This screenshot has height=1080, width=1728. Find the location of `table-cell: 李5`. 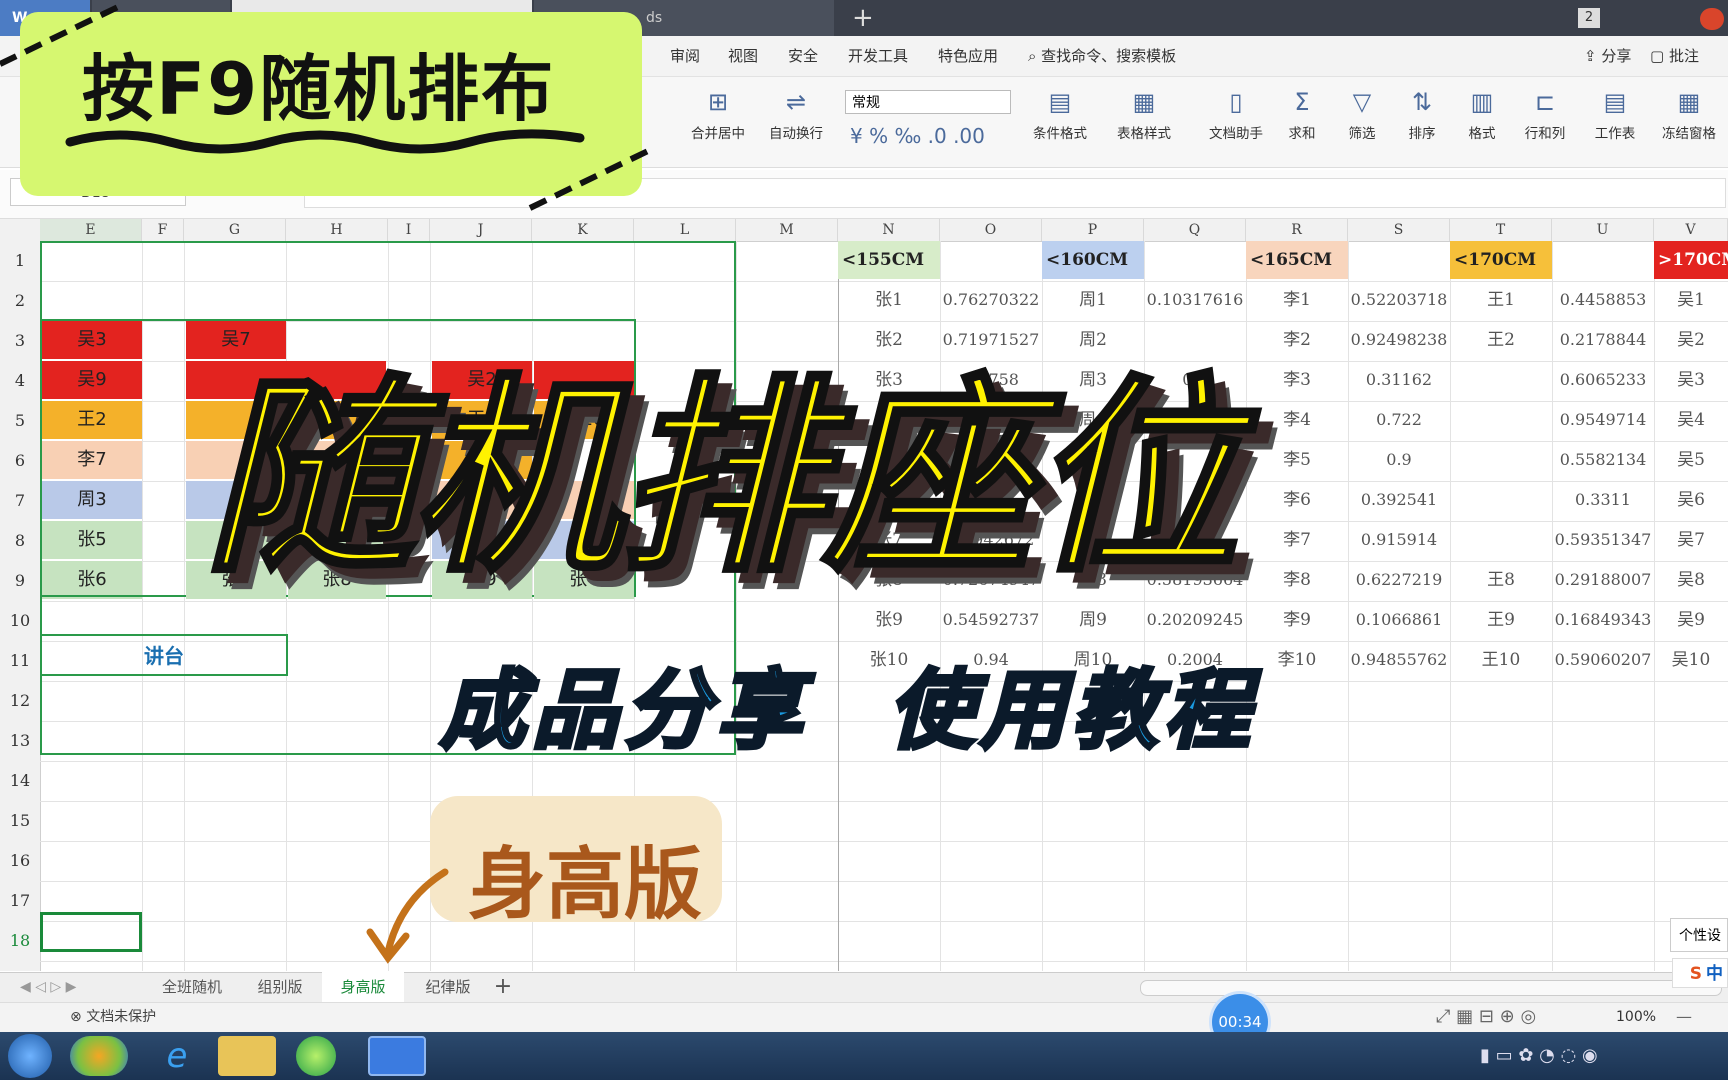

table-cell: 李5 is located at coordinates (1297, 460).